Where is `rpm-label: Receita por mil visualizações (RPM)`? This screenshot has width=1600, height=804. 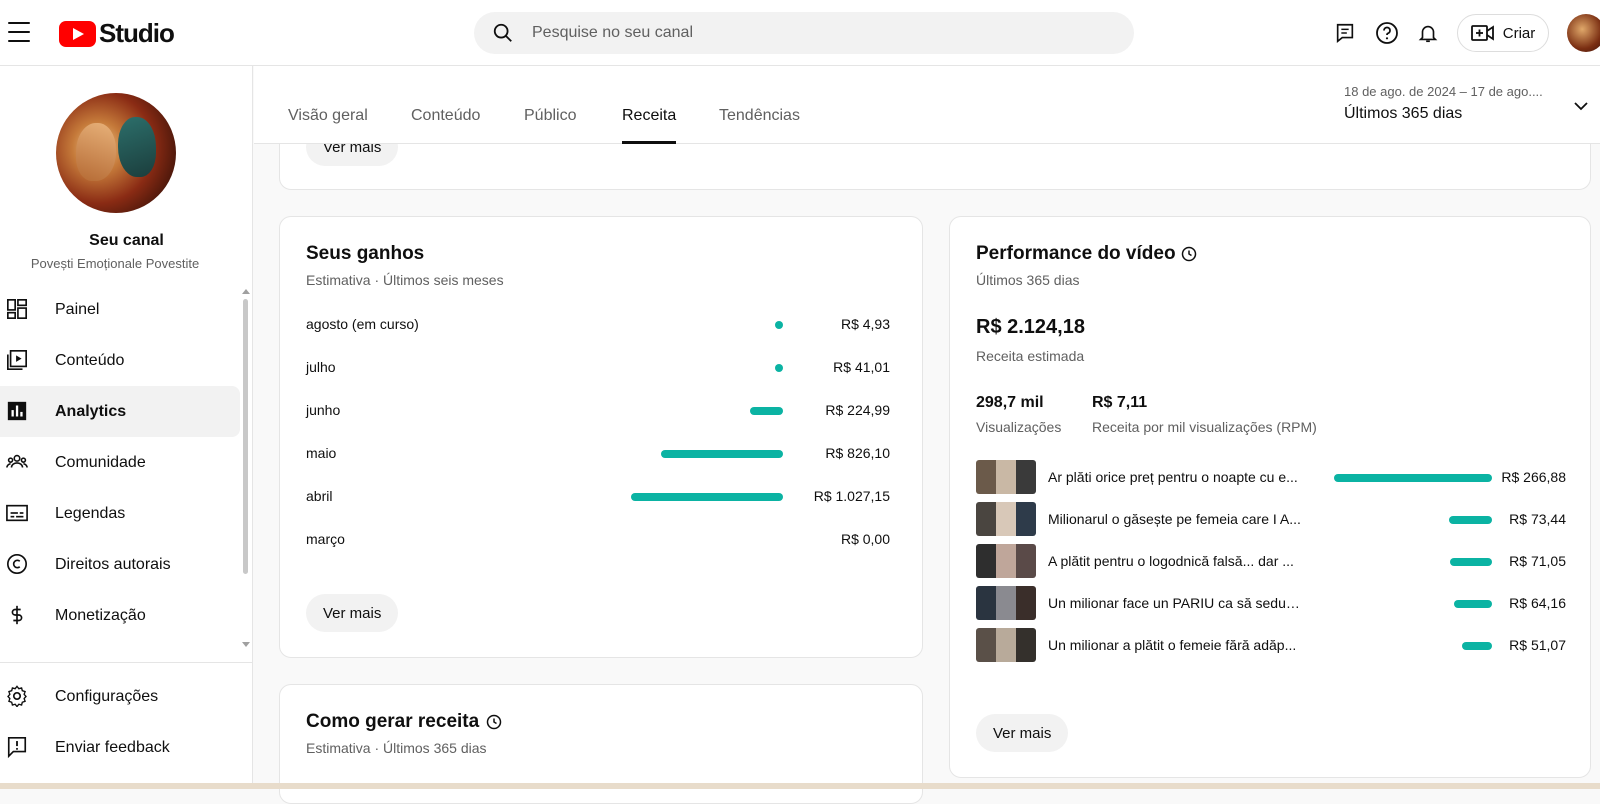 rpm-label: Receita por mil visualizações (RPM) is located at coordinates (1204, 427).